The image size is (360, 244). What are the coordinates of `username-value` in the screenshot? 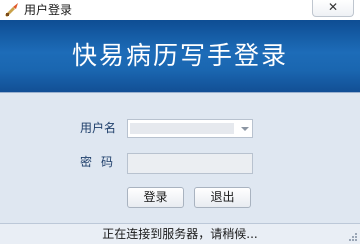 It's located at (182, 128).